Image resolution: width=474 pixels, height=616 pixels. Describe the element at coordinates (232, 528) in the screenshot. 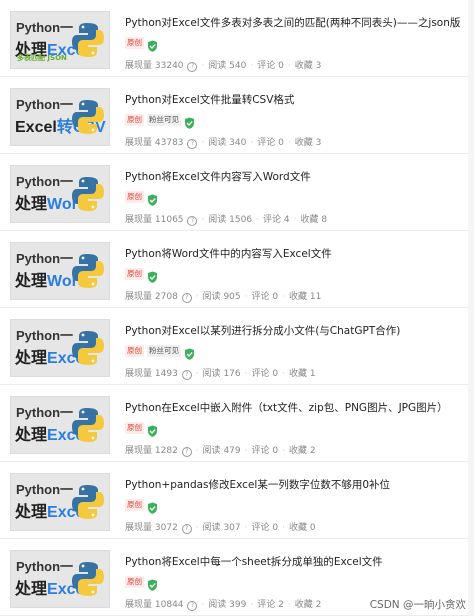

I see `reads-count: 307` at that location.